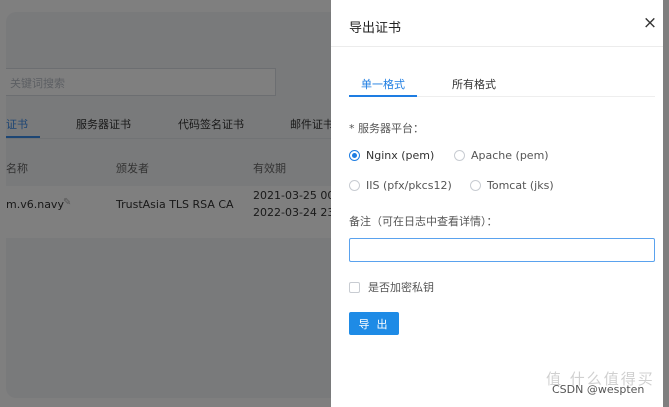 The width and height of the screenshot is (669, 407). Describe the element at coordinates (354, 287) in the screenshot. I see `checkbox-box` at that location.